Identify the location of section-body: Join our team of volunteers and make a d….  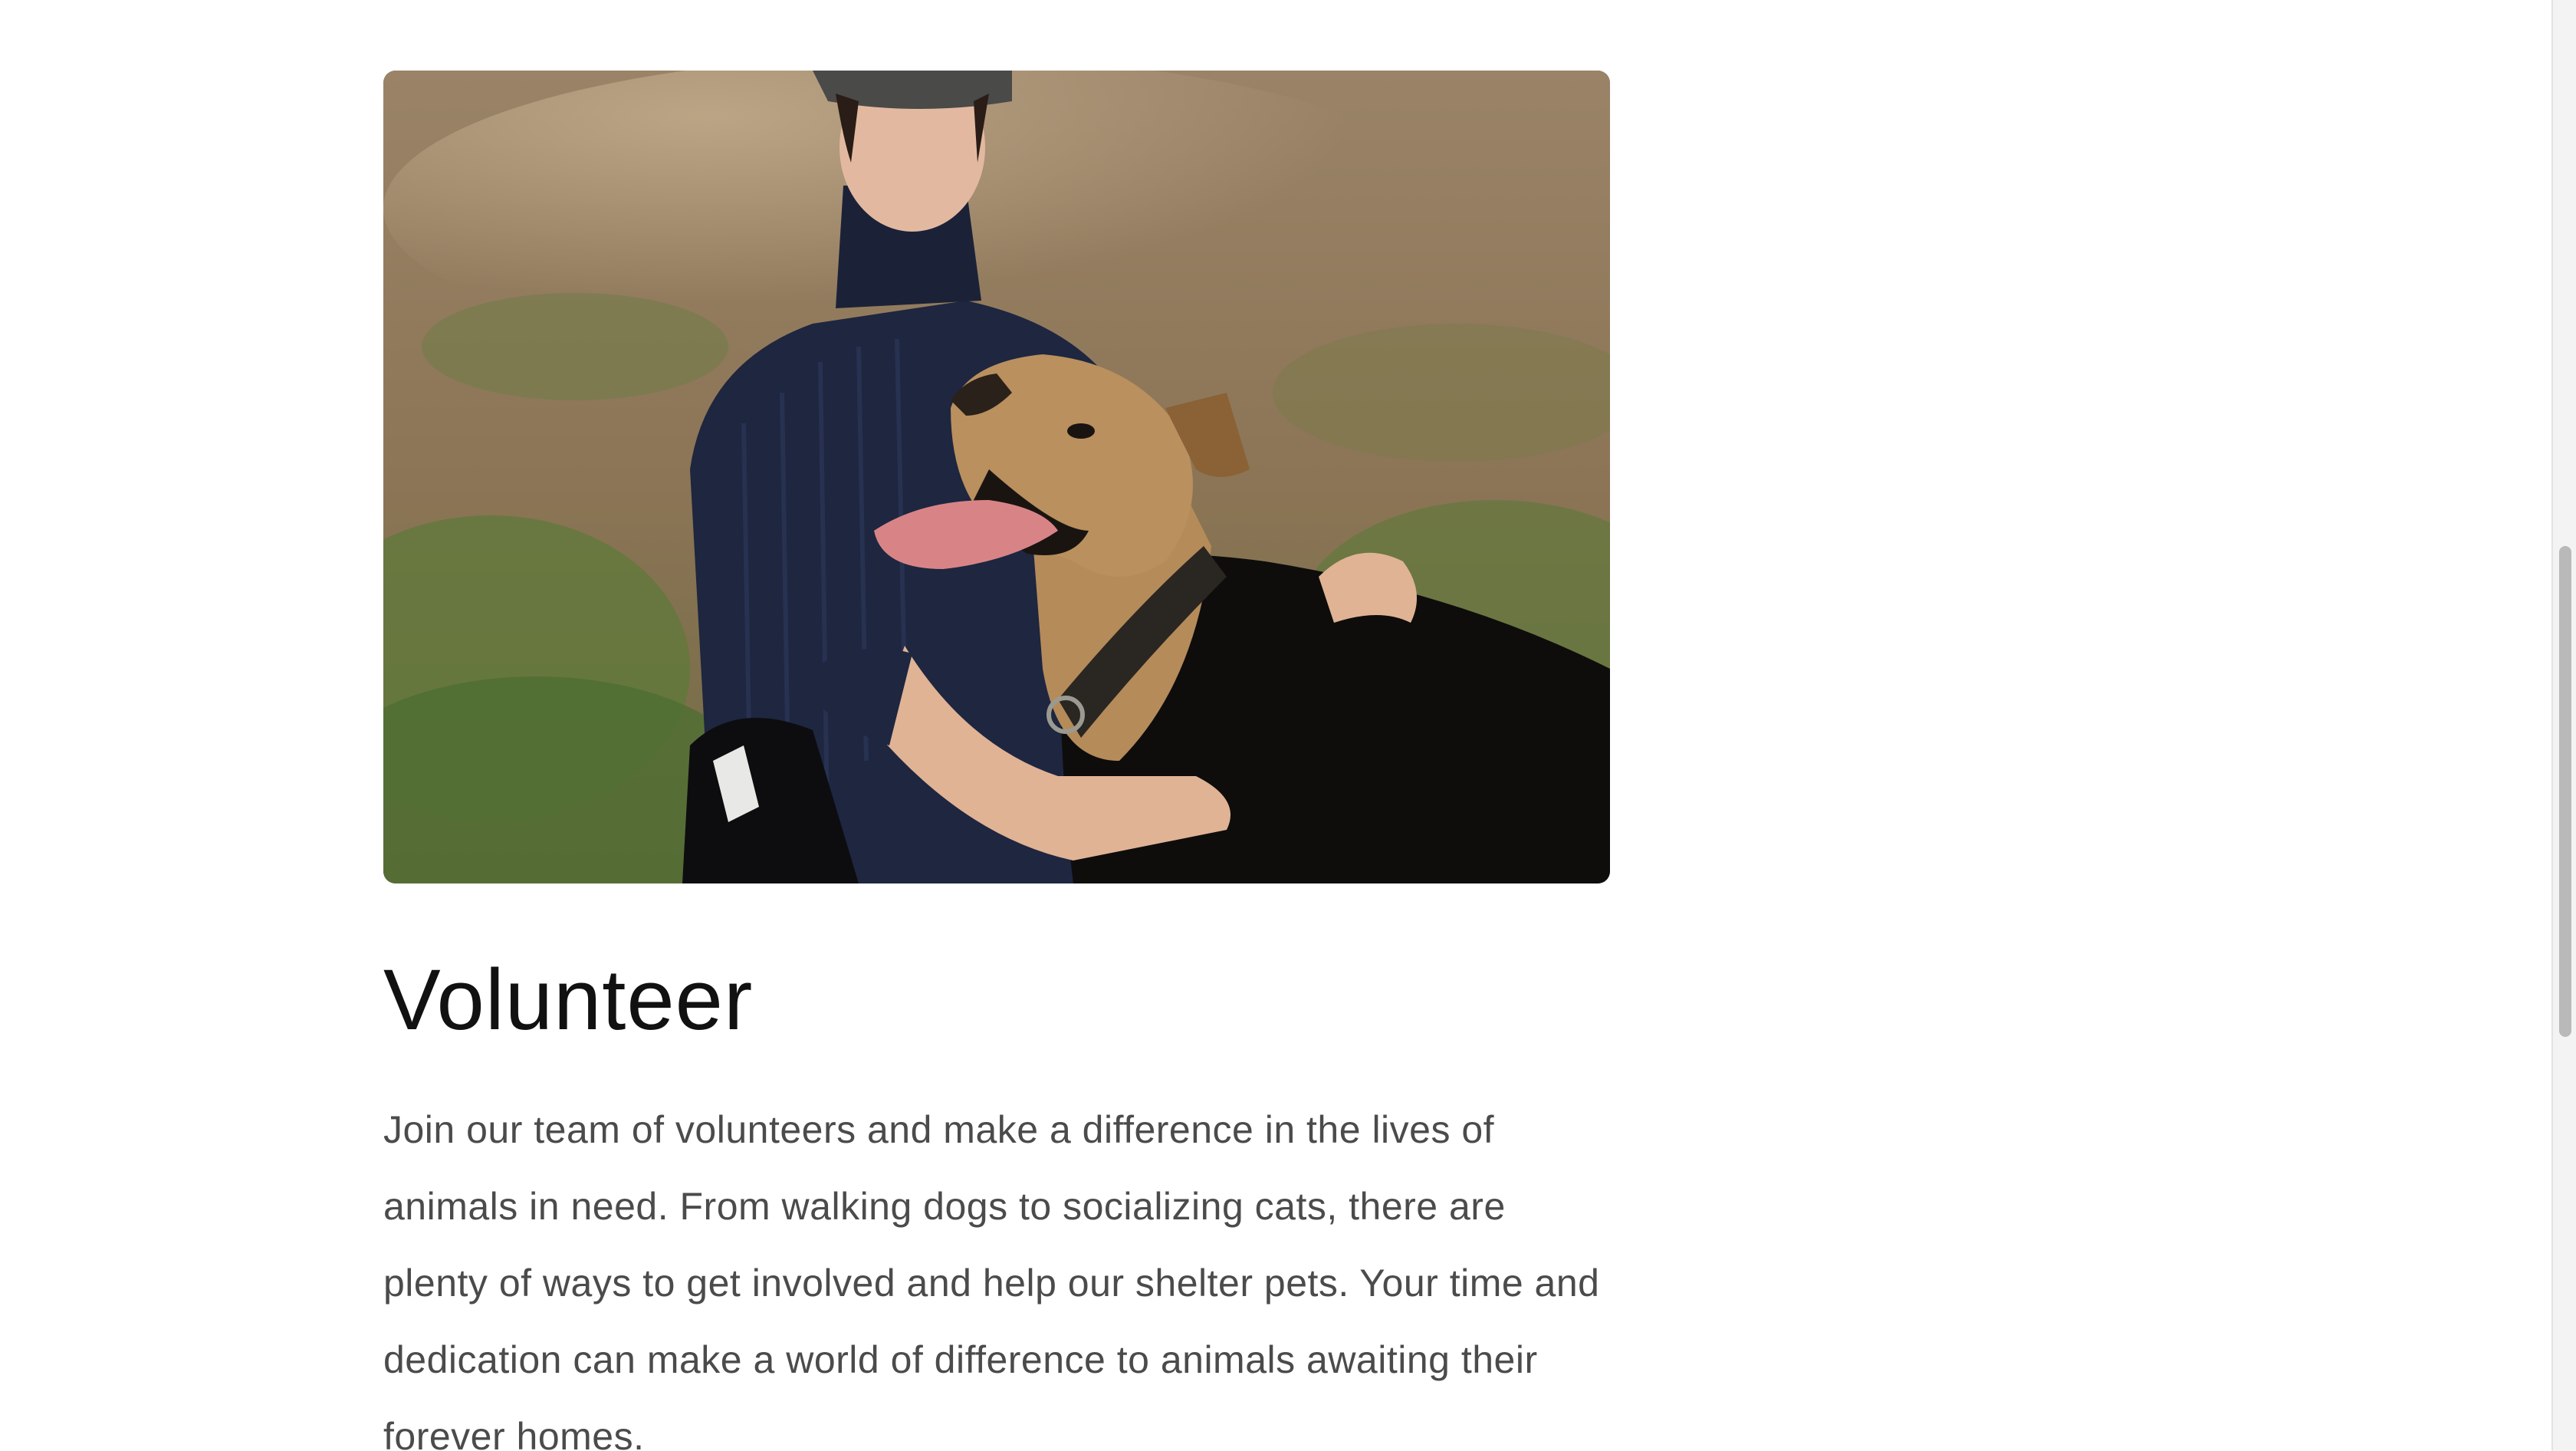
(992, 1279).